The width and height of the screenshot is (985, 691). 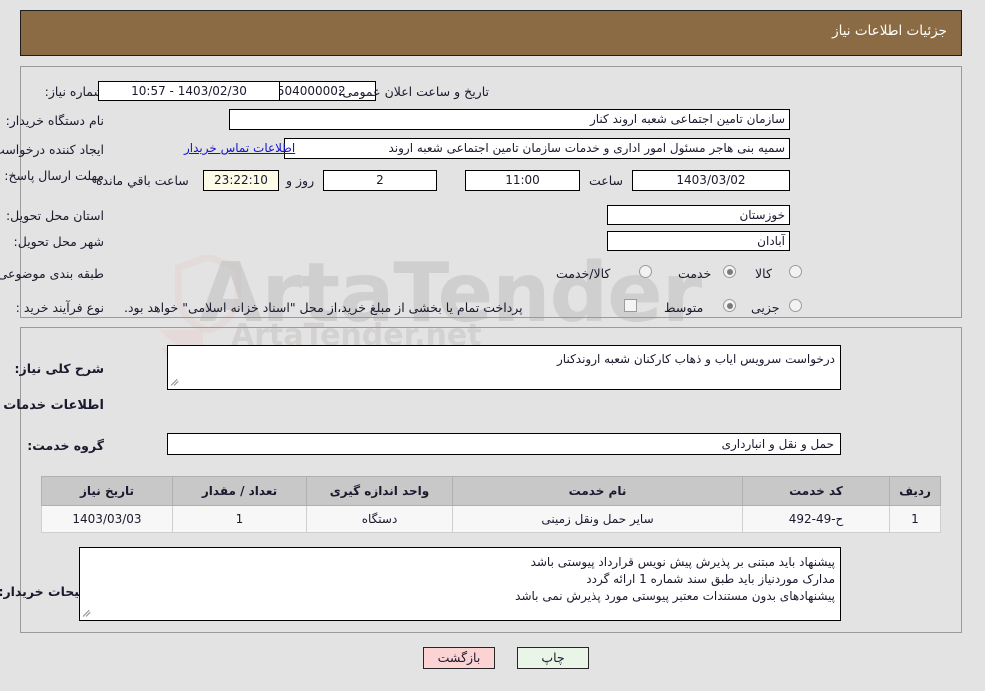 I want to click on radio-category-kala, so click(x=796, y=271).